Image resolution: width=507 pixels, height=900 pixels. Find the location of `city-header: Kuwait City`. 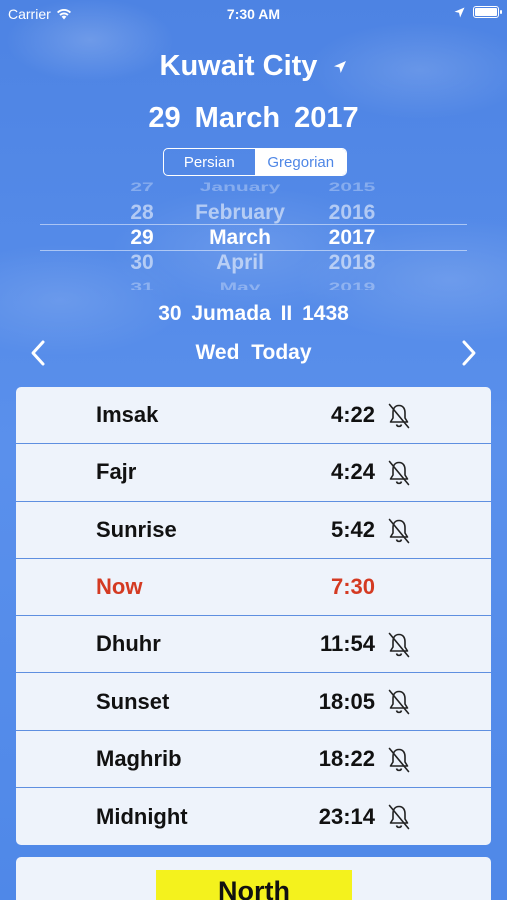

city-header: Kuwait City is located at coordinates (253, 66).